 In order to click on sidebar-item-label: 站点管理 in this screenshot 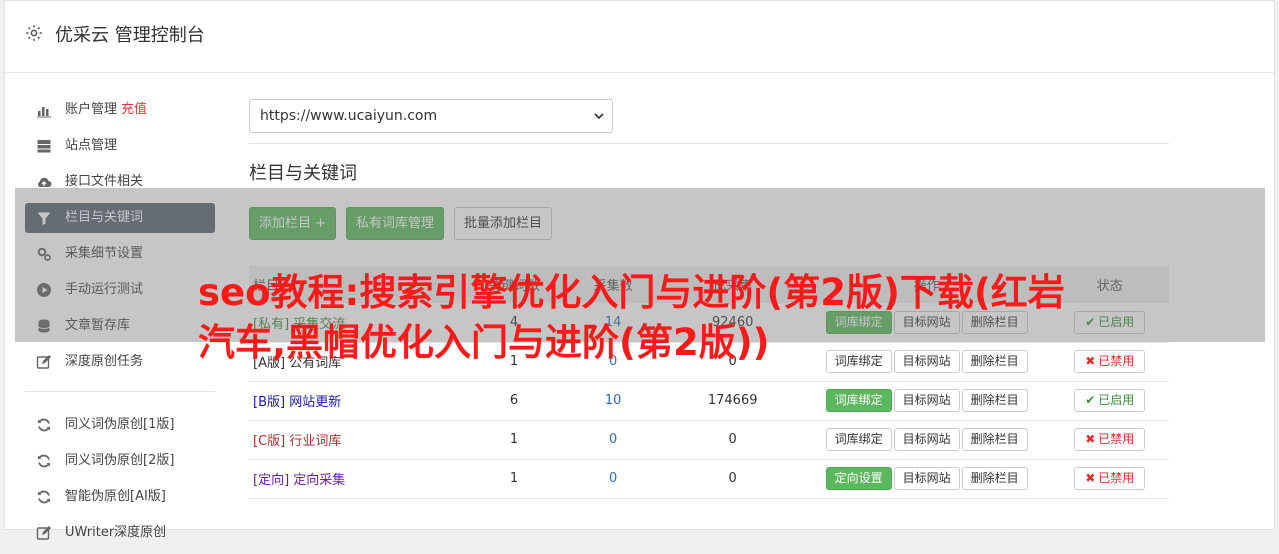, I will do `click(91, 145)`.